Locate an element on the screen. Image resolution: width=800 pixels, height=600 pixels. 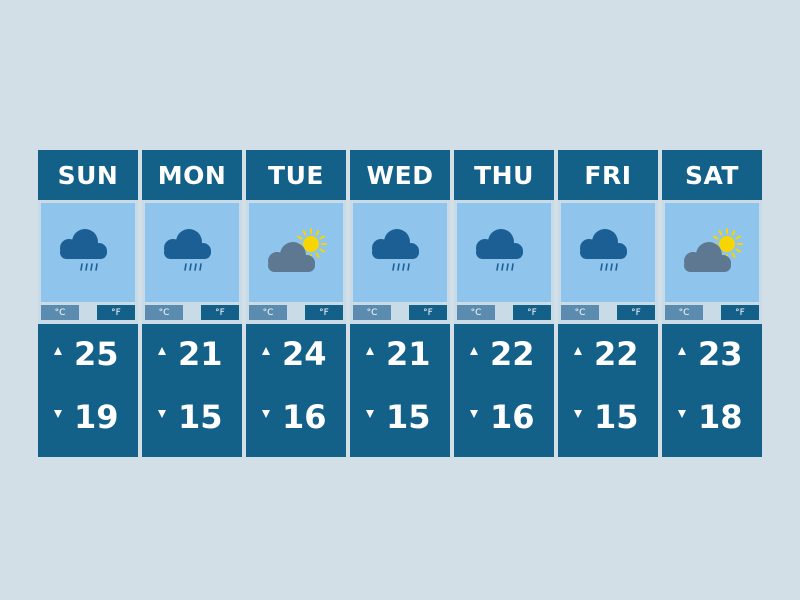
low-temperature: 19 is located at coordinates (88, 417).